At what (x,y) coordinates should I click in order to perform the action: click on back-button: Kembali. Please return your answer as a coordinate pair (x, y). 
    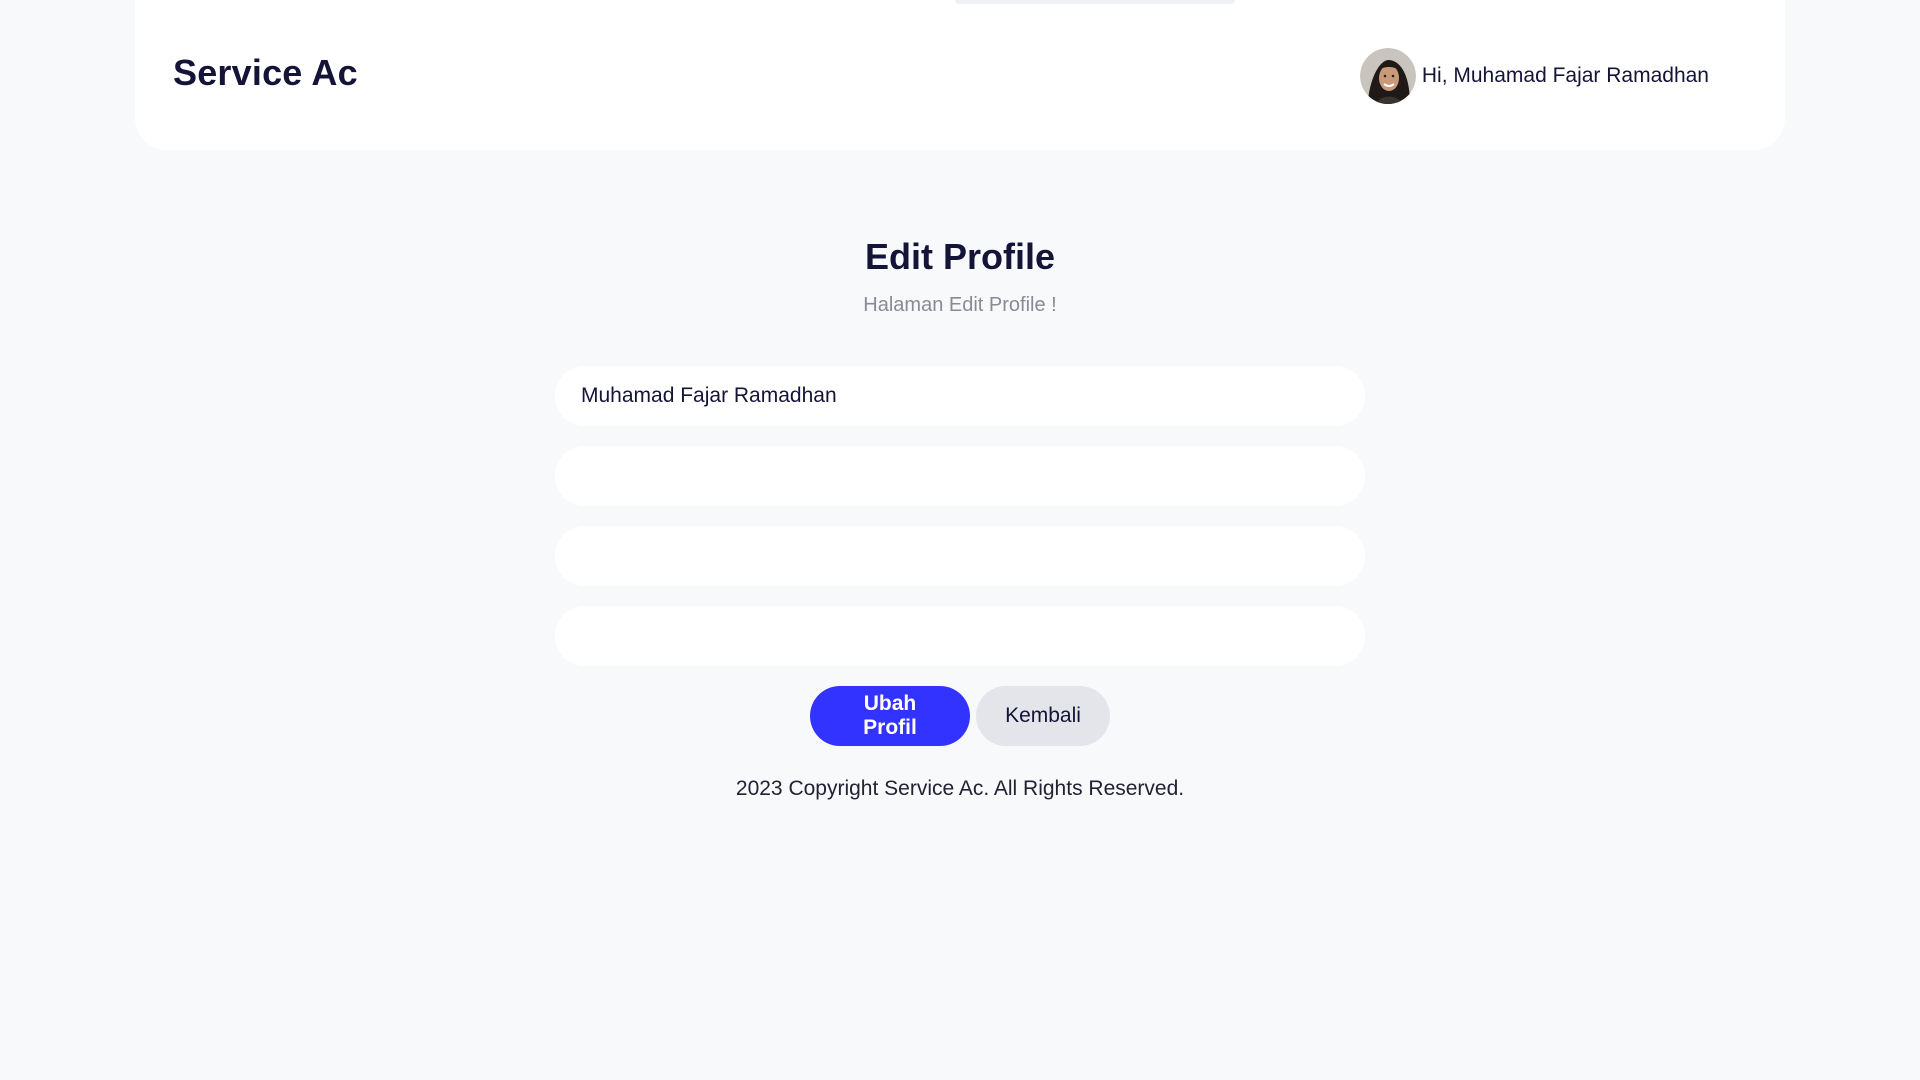
    Looking at the image, I should click on (1043, 716).